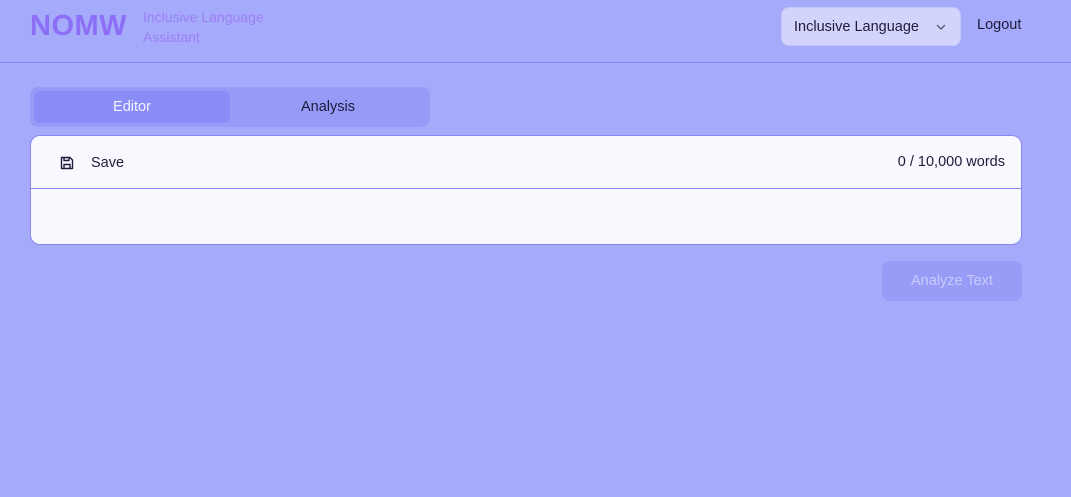  What do you see at coordinates (999, 25) in the screenshot?
I see `logout-button: Logout` at bounding box center [999, 25].